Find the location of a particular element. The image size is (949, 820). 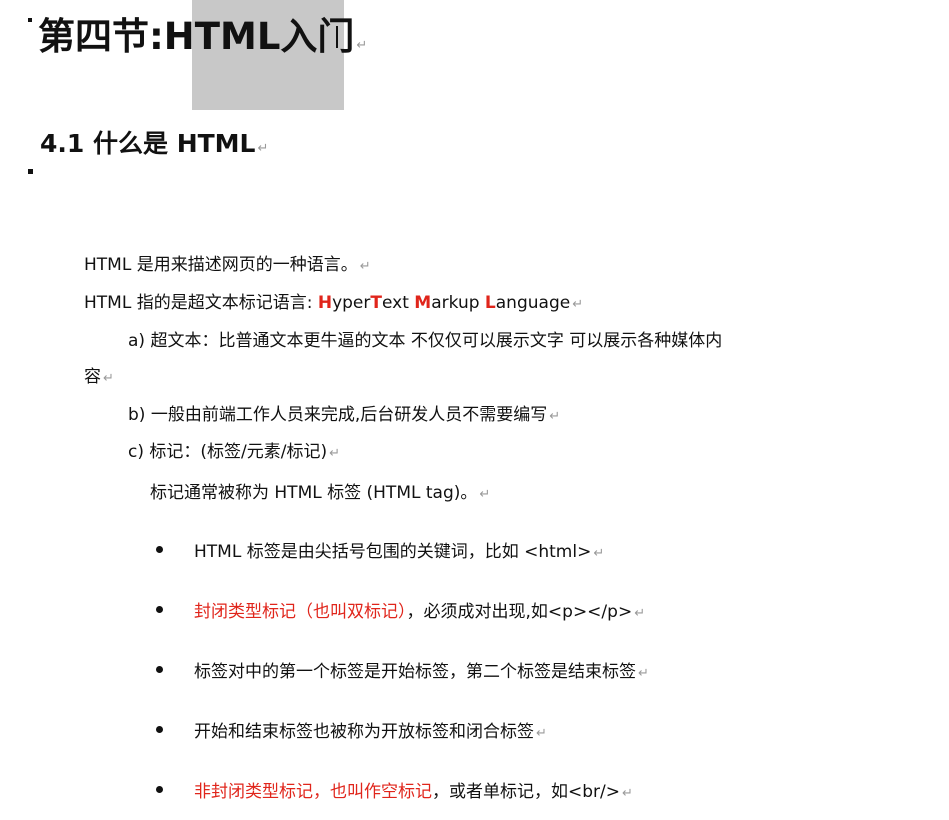

section-heading-text: 4.1 什么是 HTML is located at coordinates (148, 143).